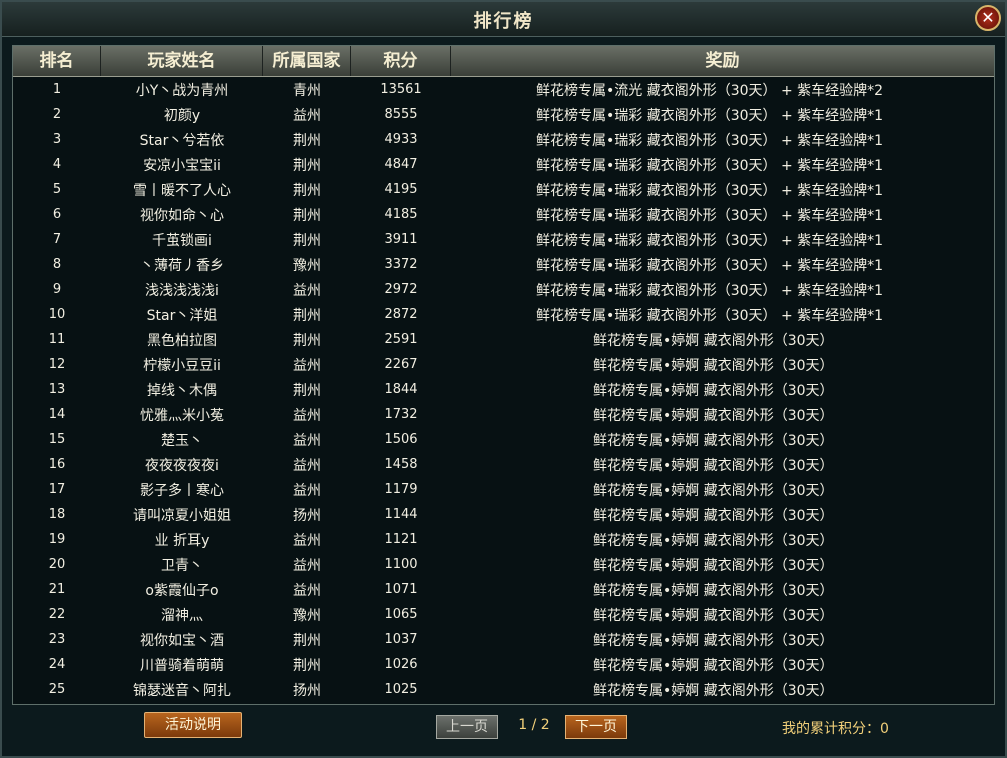  What do you see at coordinates (57, 289) in the screenshot?
I see `rank-cell: 9` at bounding box center [57, 289].